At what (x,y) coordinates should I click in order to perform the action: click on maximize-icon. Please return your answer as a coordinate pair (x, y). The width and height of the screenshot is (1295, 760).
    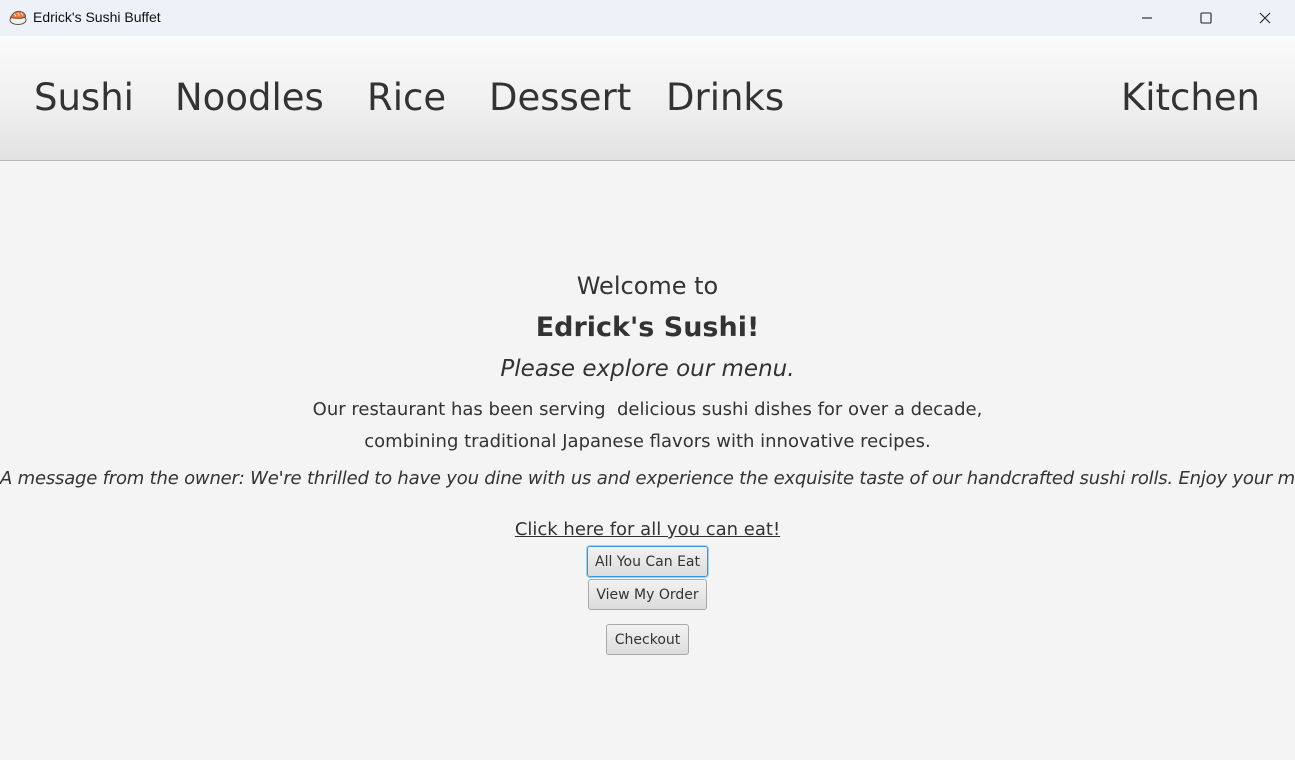
    Looking at the image, I should click on (1206, 18).